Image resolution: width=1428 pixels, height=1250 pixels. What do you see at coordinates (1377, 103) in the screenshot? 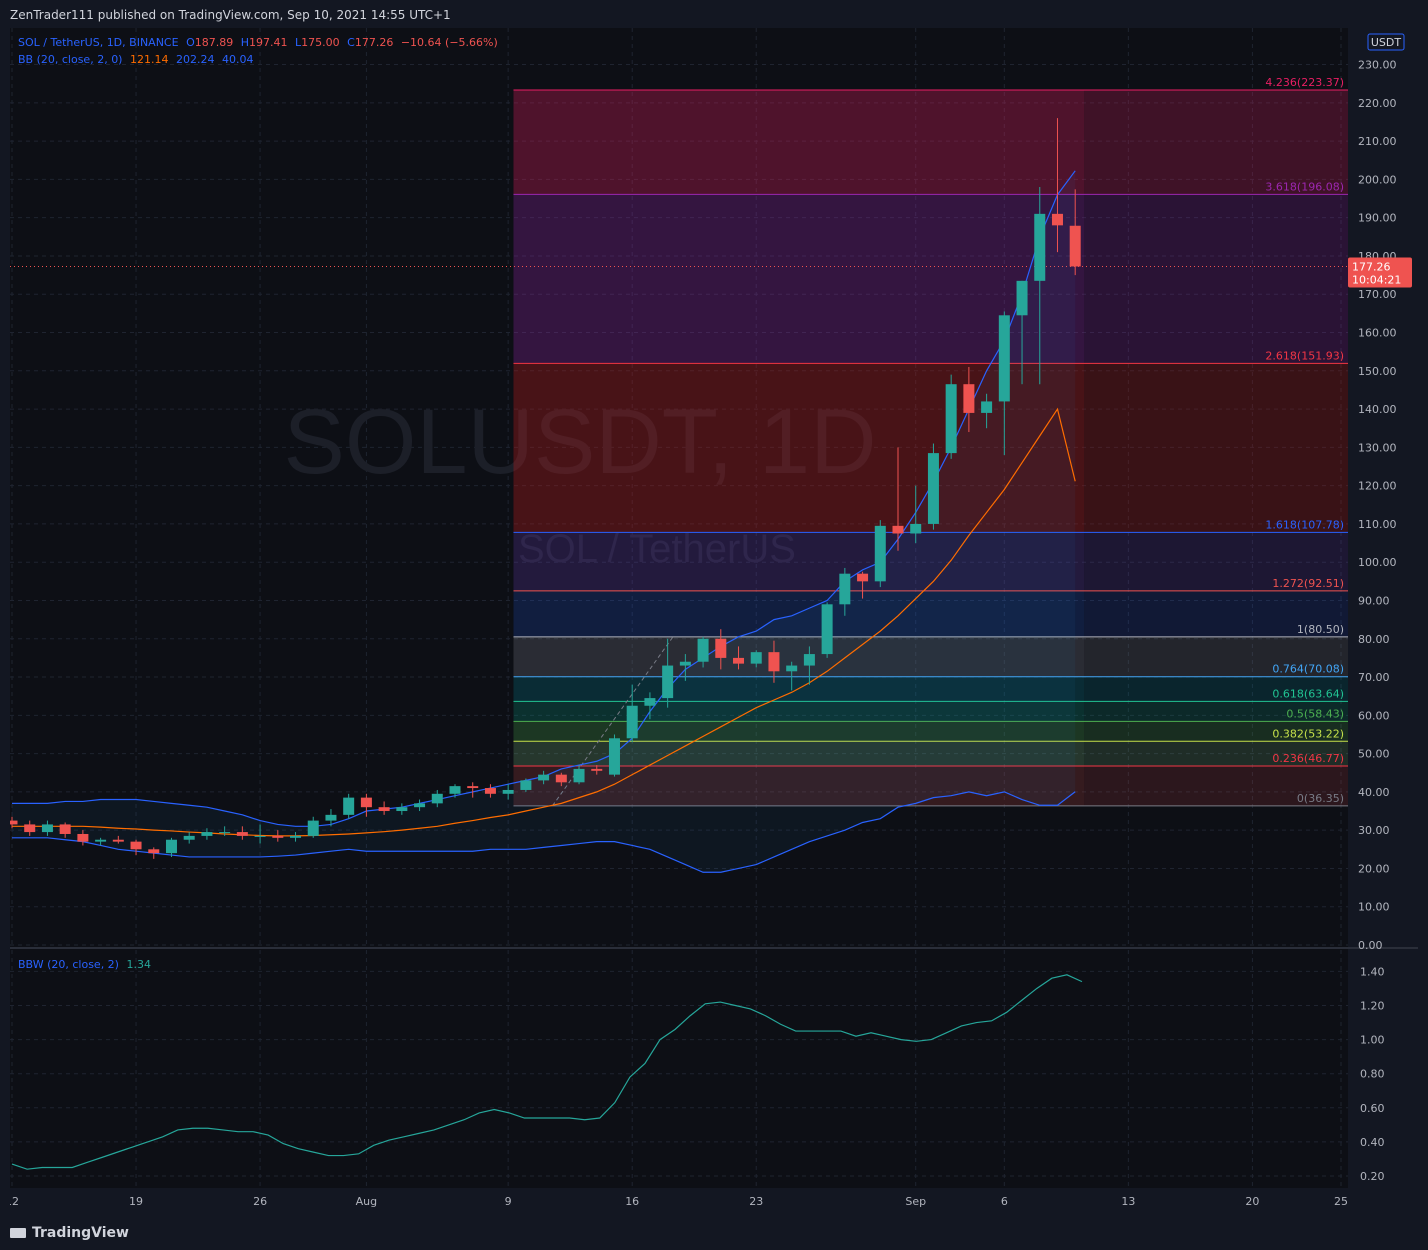
I see `price-tick-label: 220.00` at bounding box center [1377, 103].